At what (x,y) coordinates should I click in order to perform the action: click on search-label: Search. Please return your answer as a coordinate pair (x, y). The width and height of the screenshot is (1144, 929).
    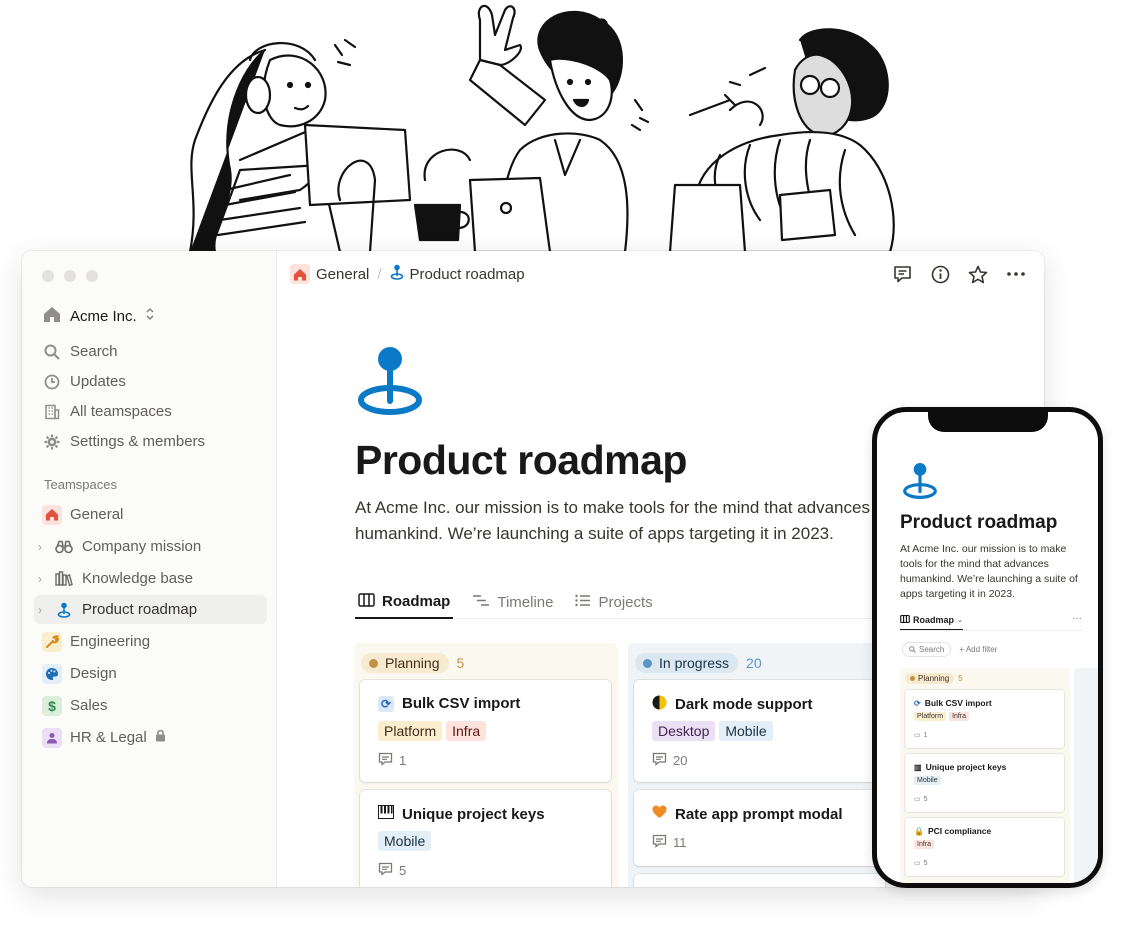
    Looking at the image, I should click on (932, 649).